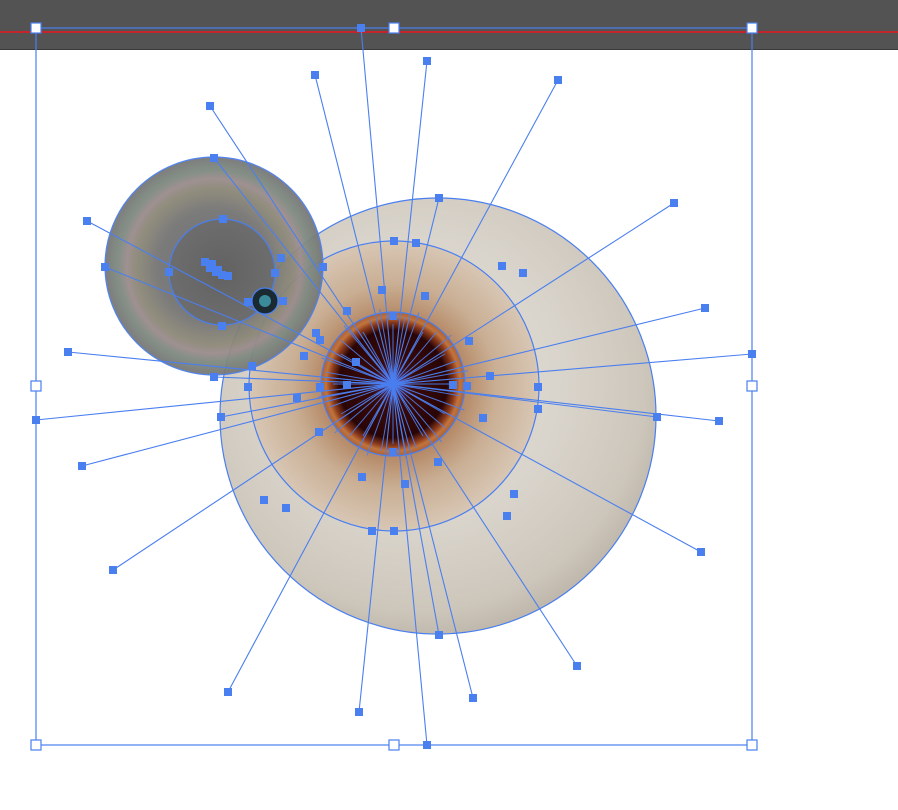 This screenshot has width=898, height=810. Describe the element at coordinates (265, 301) in the screenshot. I see `lens-flare-highlight` at that location.